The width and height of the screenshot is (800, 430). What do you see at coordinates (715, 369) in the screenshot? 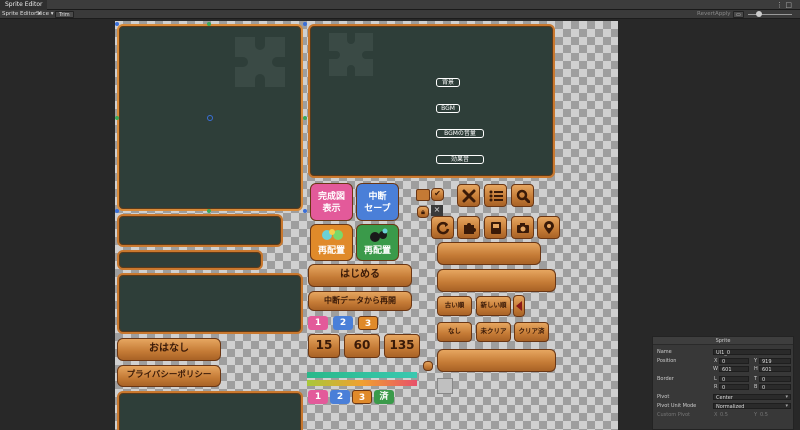
I see `w-label: W` at bounding box center [715, 369].